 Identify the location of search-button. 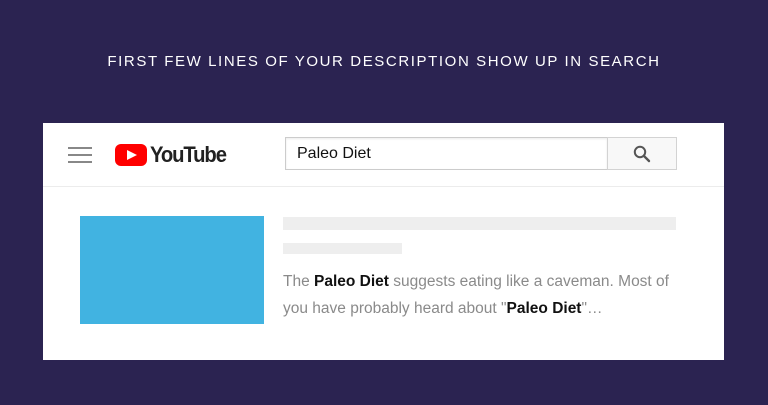
(642, 153).